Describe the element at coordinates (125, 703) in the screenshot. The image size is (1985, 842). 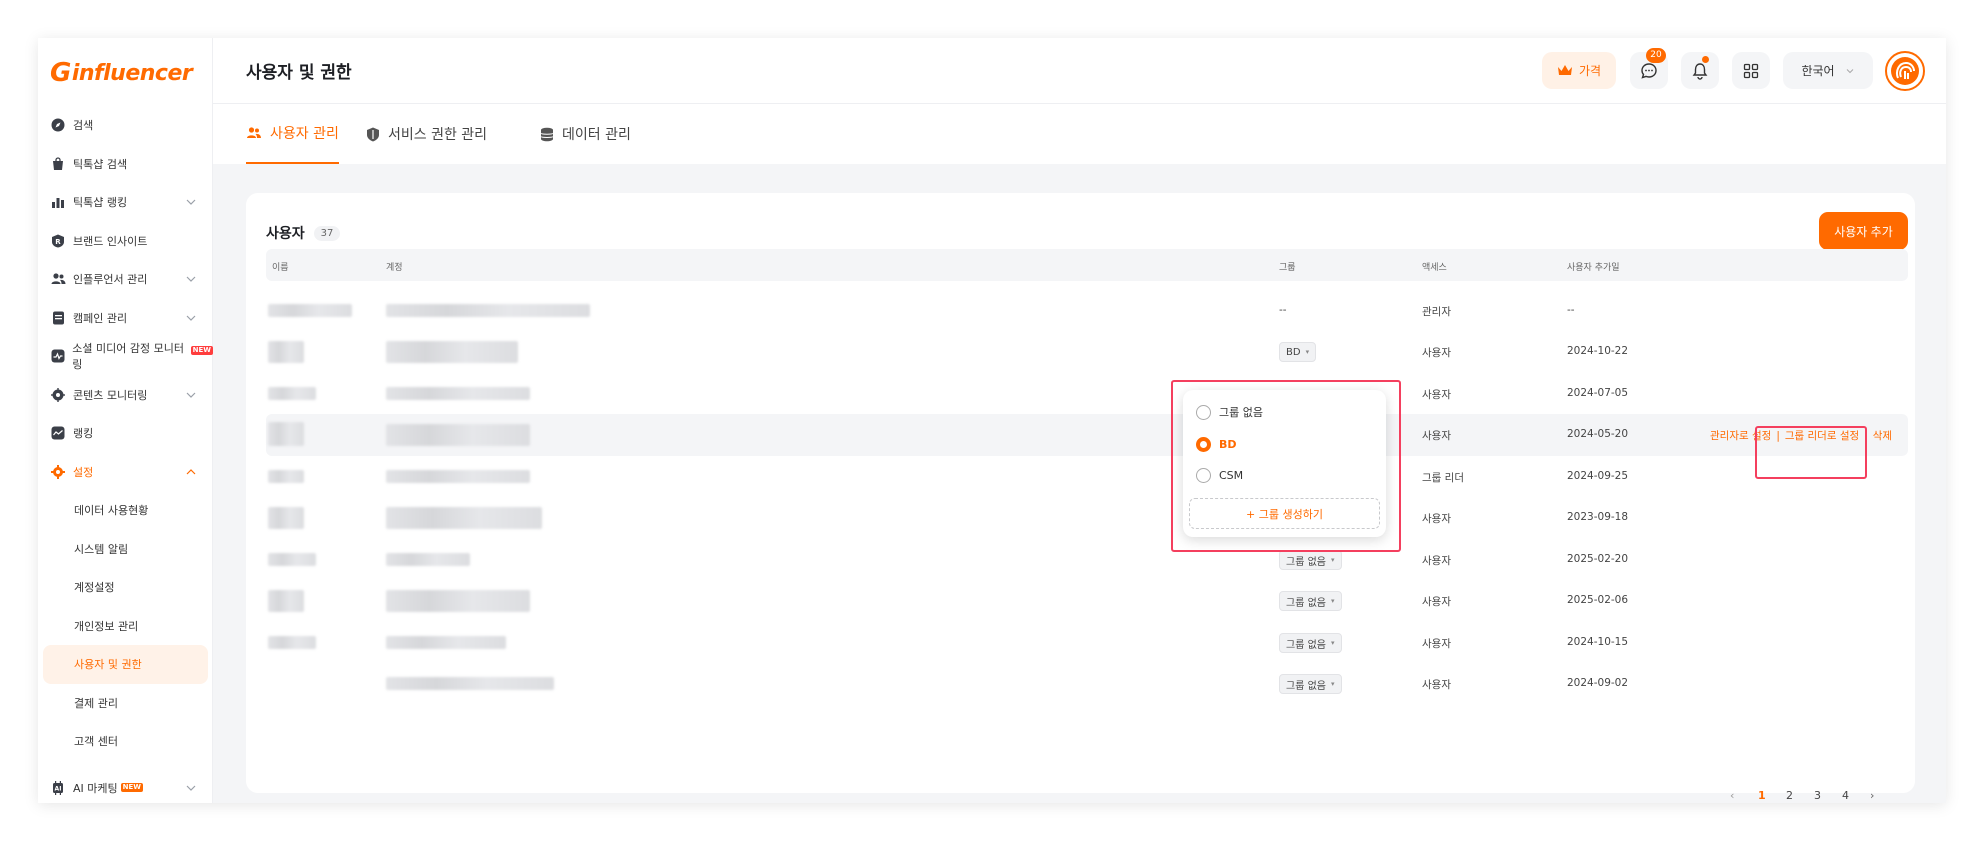
I see `sidebar-subitem-billing: 결제 관리` at that location.